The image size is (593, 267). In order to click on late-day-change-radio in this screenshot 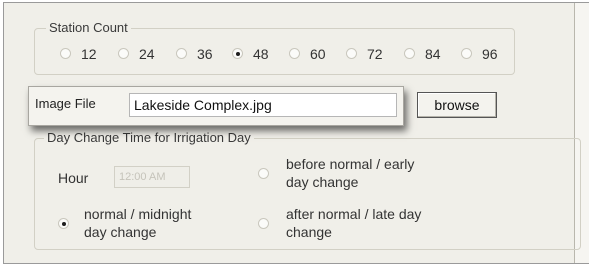, I will do `click(263, 223)`.